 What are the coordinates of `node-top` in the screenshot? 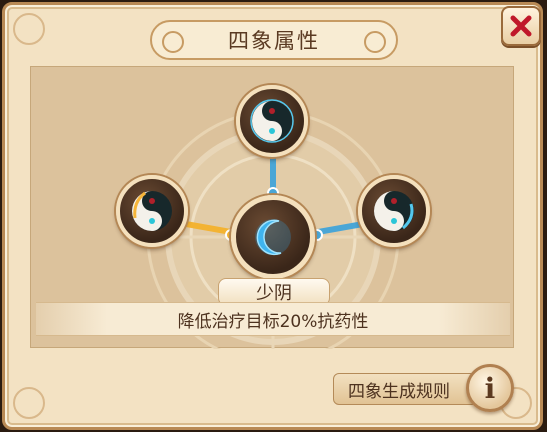 It's located at (272, 121).